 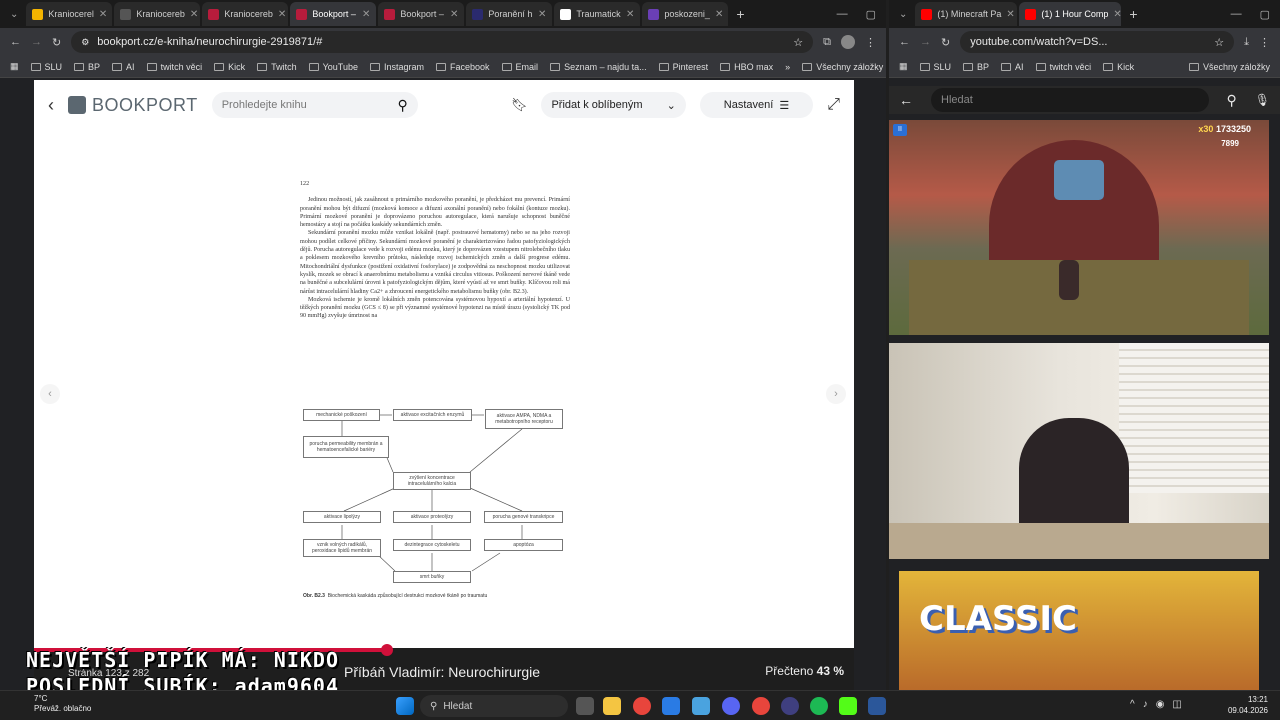 What do you see at coordinates (731, 706) in the screenshot?
I see `discord-icon` at bounding box center [731, 706].